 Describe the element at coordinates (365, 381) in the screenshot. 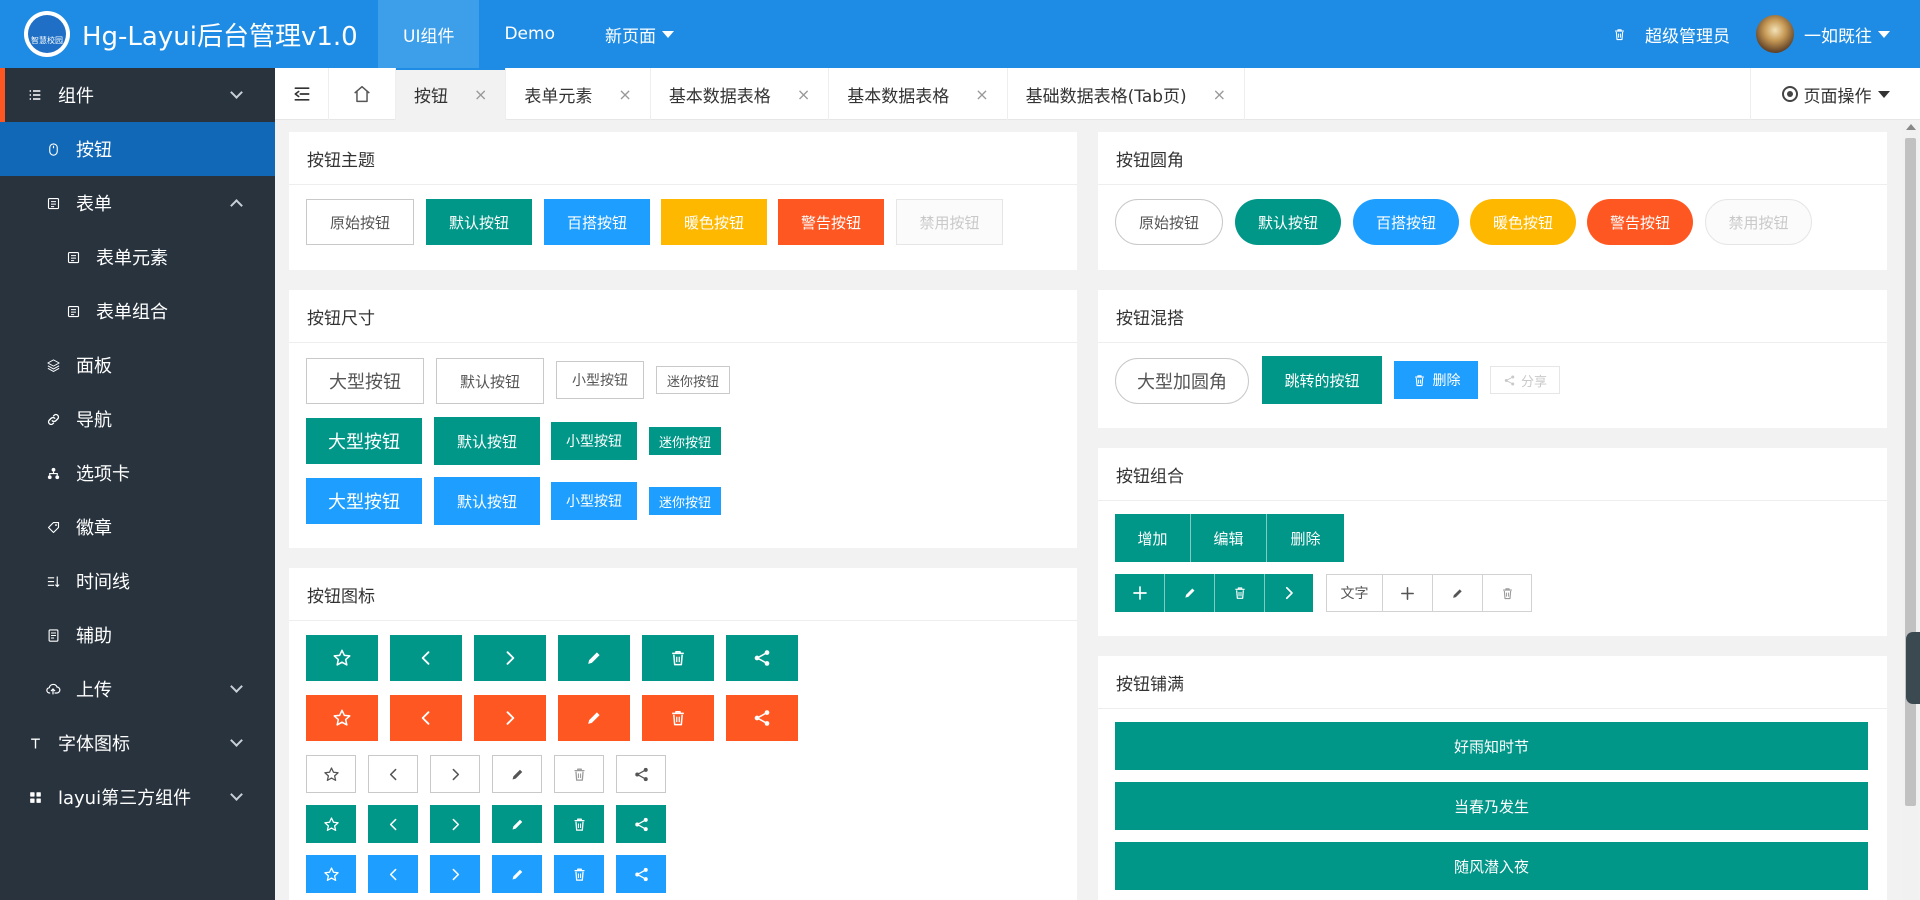

I see `large-primary-button: 大型按钮` at that location.